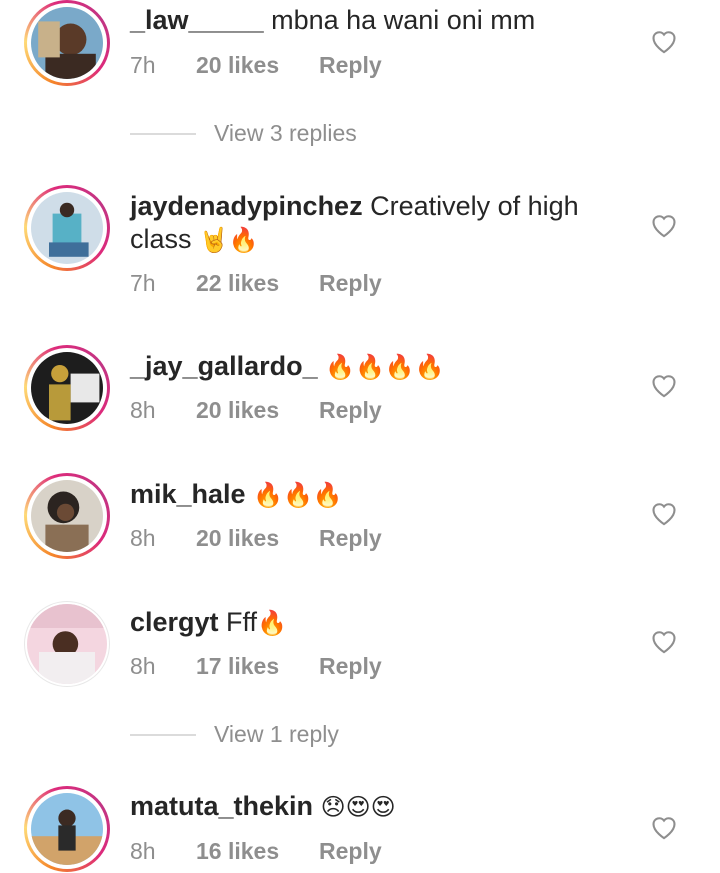 The height and width of the screenshot is (873, 720). I want to click on comment-emoji: 😞😍😍, so click(358, 807).